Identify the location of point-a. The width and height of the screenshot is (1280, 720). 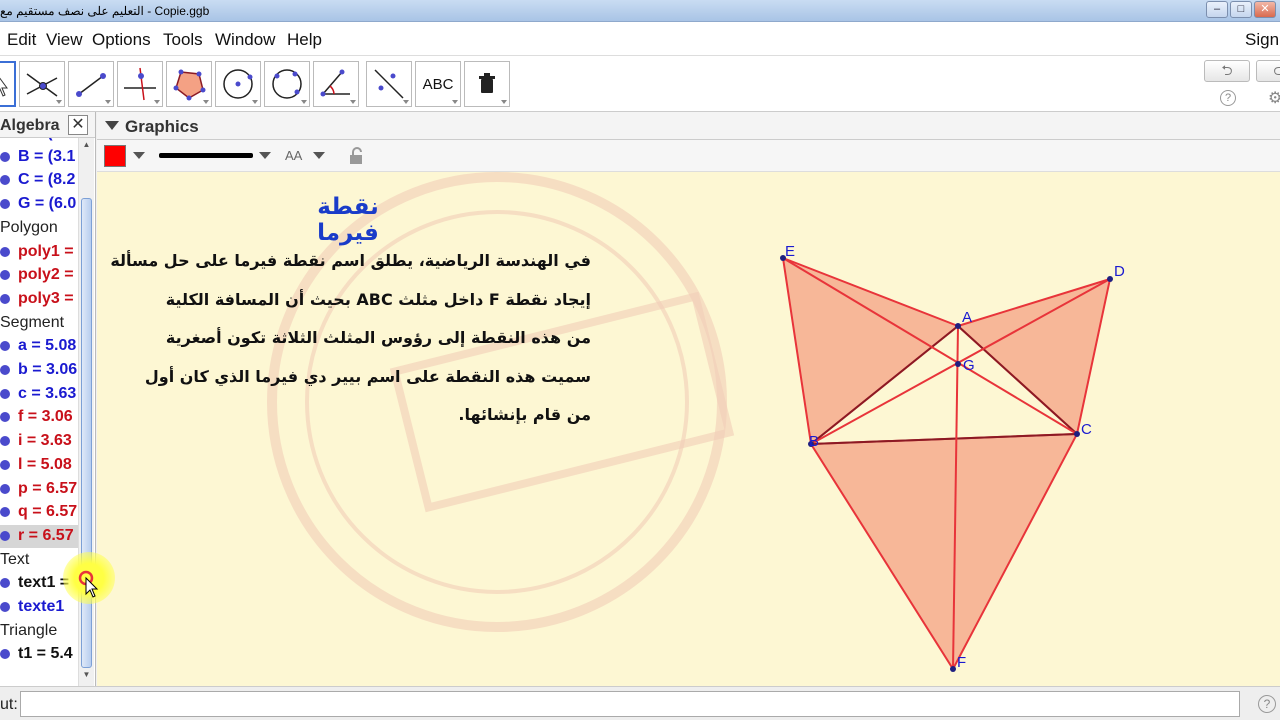
(958, 326).